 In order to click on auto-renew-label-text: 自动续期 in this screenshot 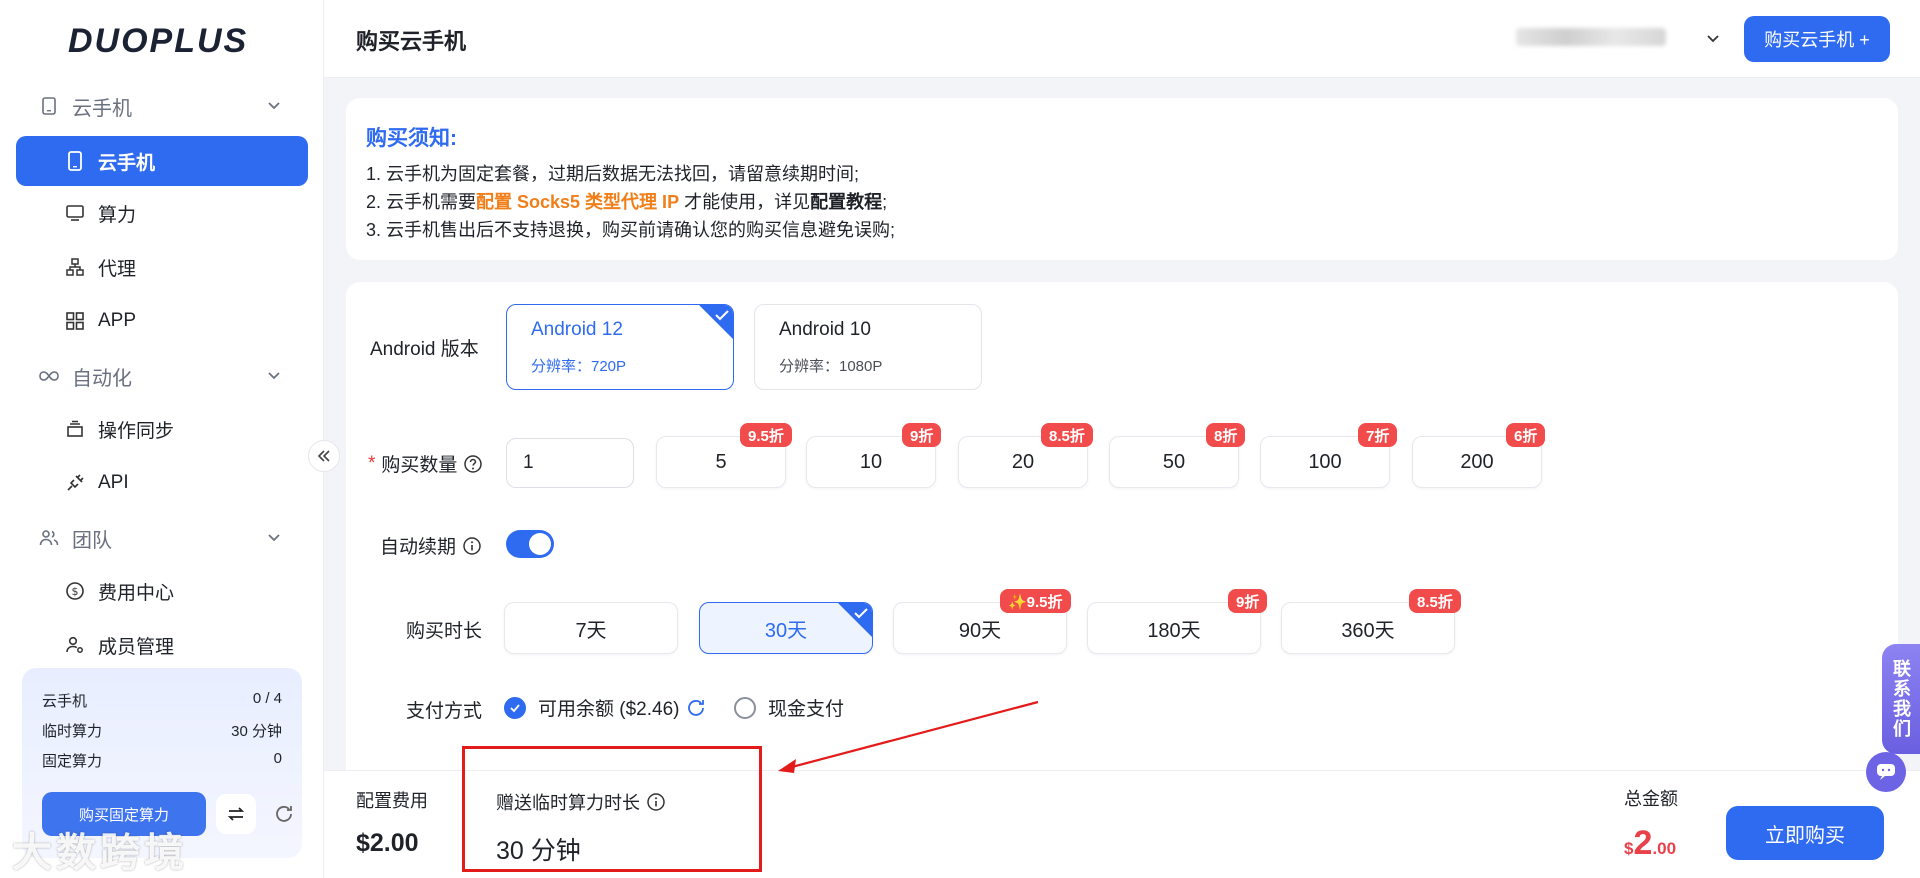, I will do `click(418, 547)`.